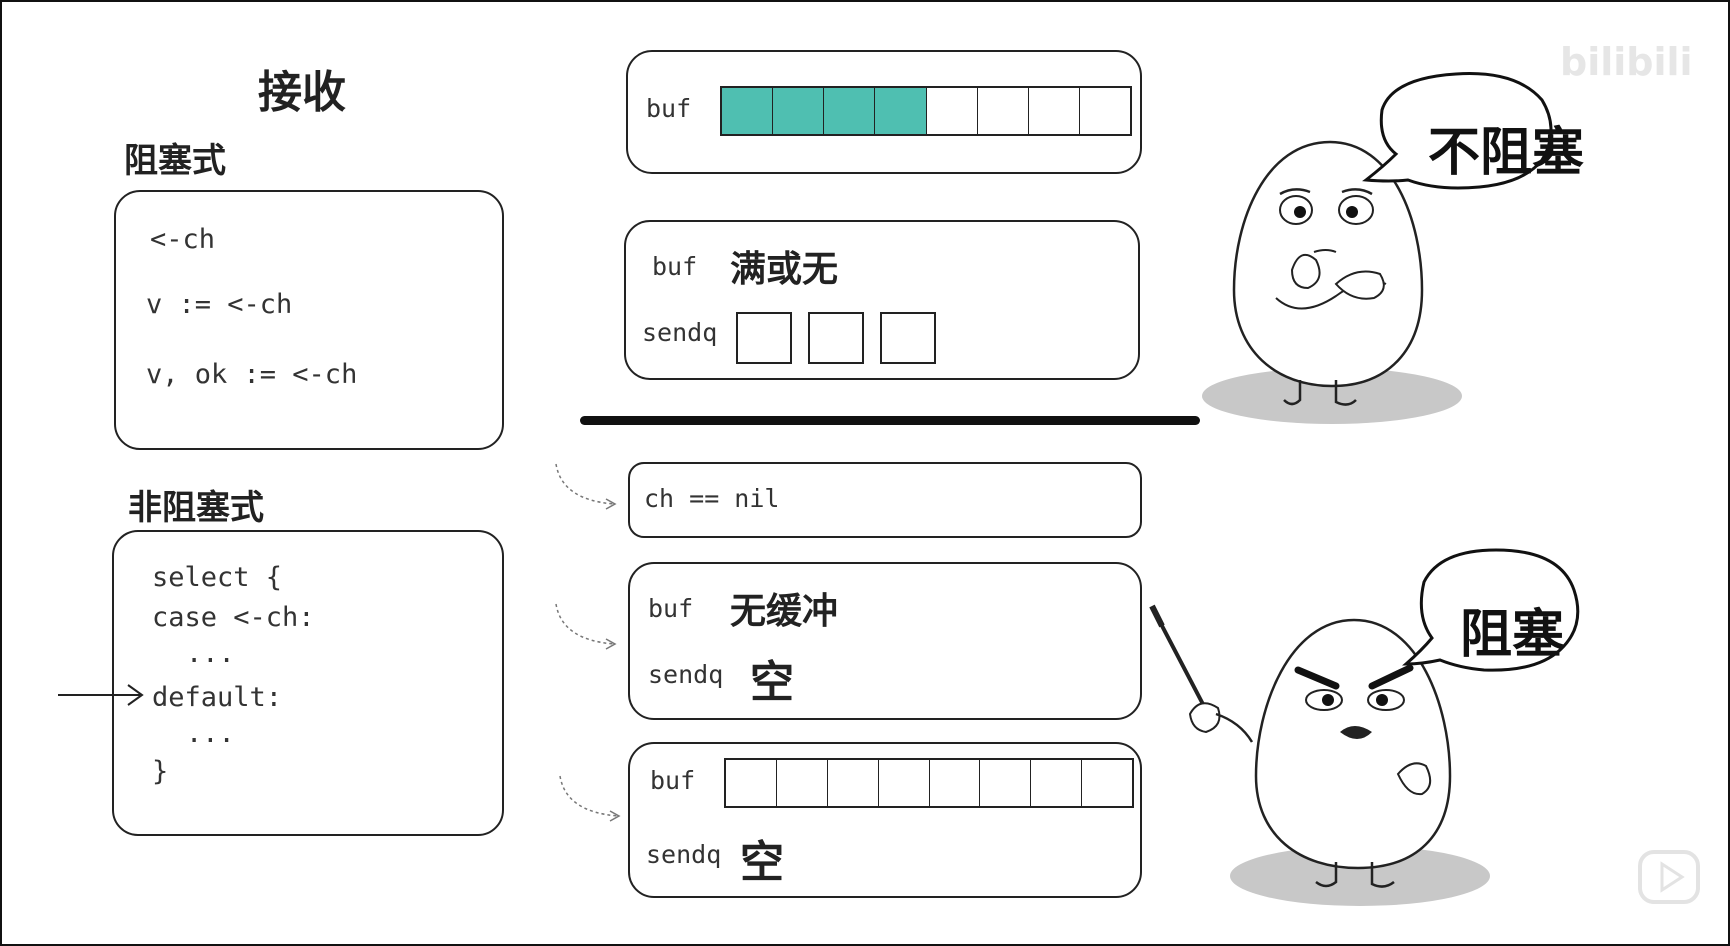 This screenshot has width=1730, height=946. I want to click on code-line: v, ok := <-ch, so click(252, 374).